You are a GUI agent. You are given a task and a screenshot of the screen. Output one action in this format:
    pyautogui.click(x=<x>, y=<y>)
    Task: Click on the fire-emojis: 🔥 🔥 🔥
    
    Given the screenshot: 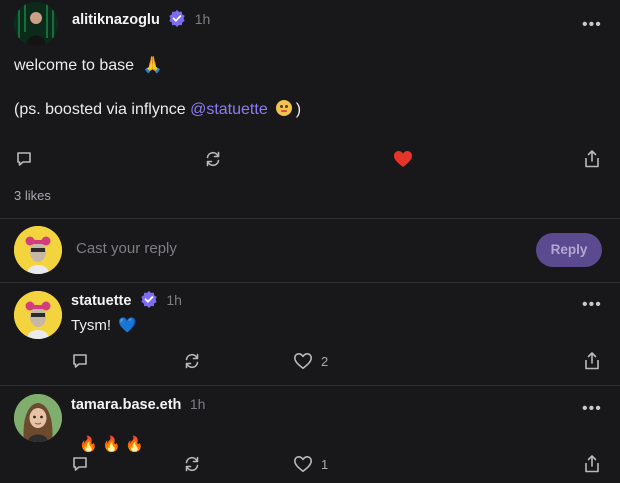 What is the action you would take?
    pyautogui.click(x=111, y=444)
    